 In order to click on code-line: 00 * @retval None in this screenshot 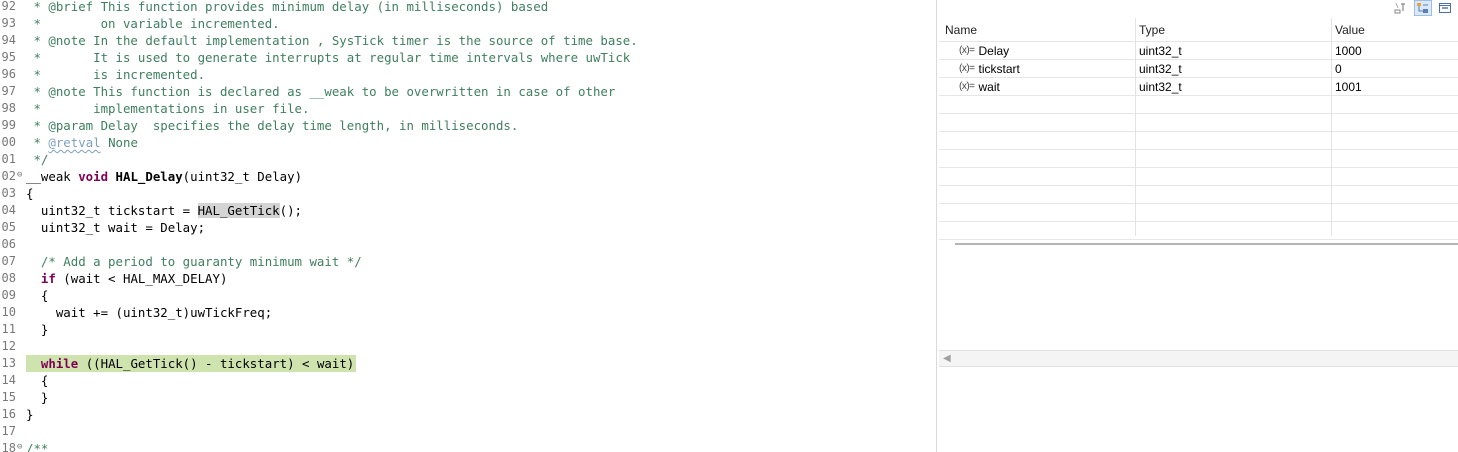, I will do `click(468, 142)`.